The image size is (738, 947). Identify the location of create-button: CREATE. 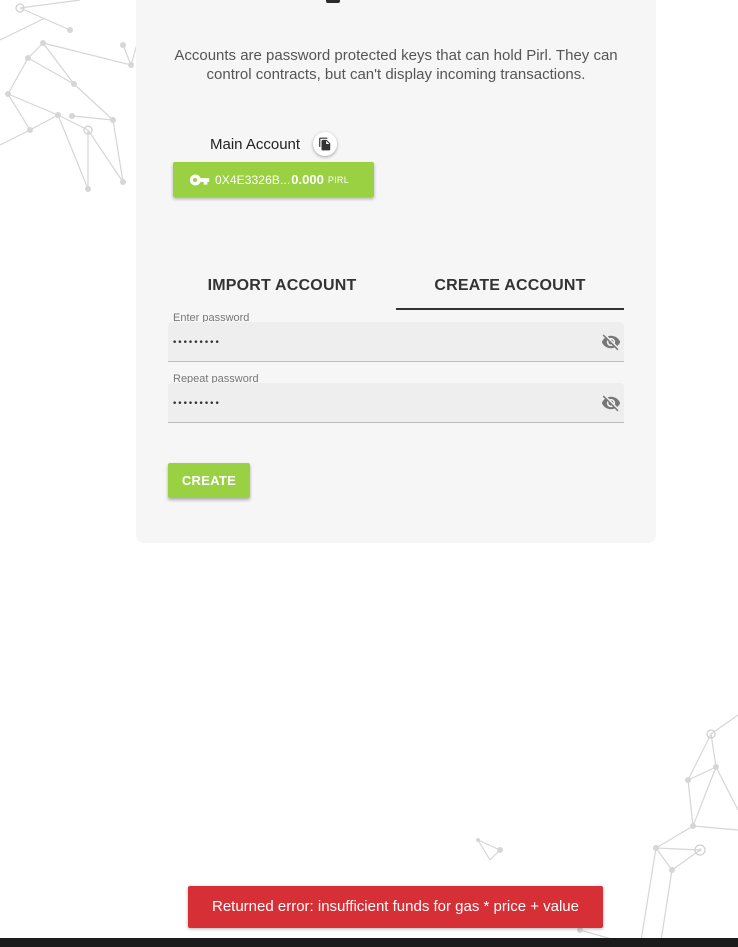
(209, 480).